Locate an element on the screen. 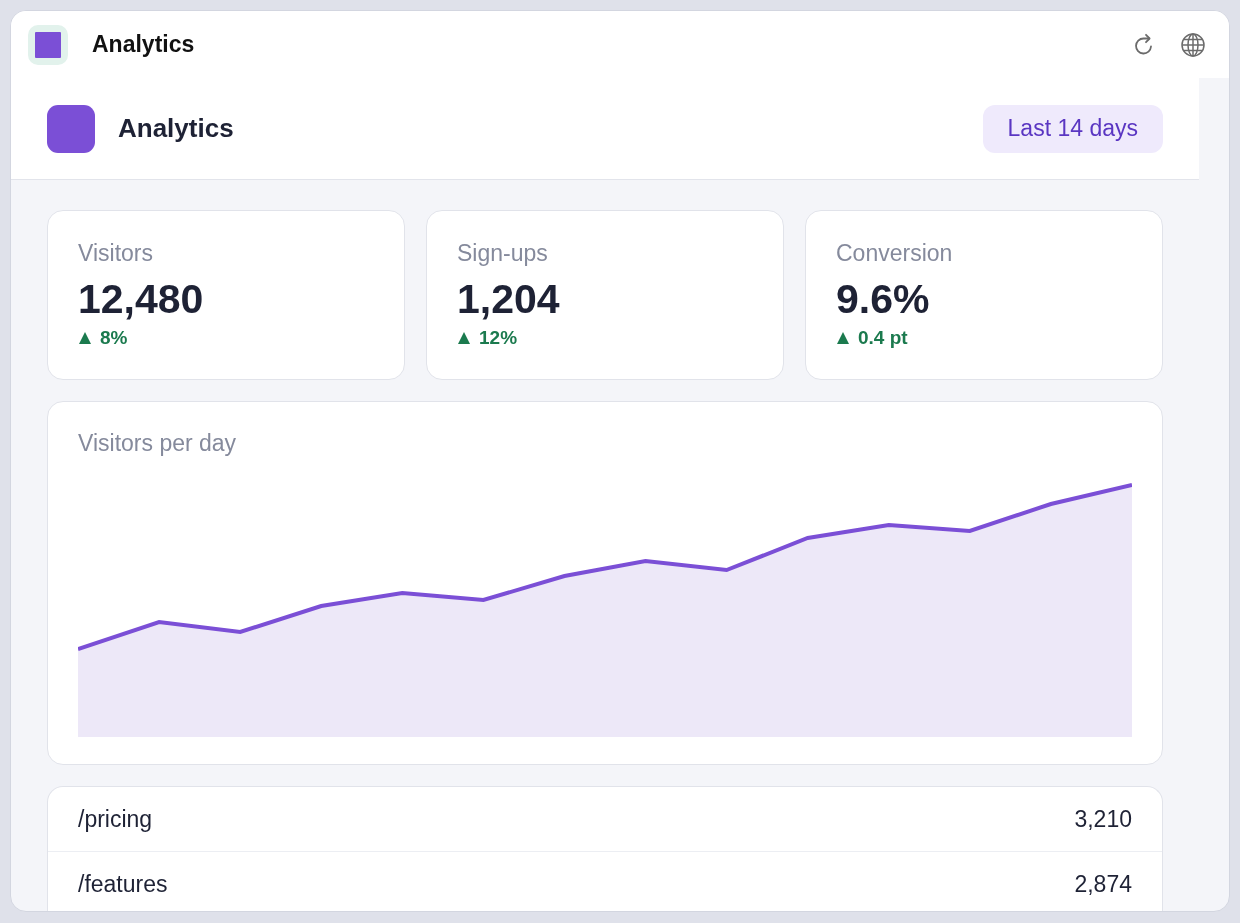 This screenshot has width=1240, height=923. stat-label: Conversion is located at coordinates (894, 253).